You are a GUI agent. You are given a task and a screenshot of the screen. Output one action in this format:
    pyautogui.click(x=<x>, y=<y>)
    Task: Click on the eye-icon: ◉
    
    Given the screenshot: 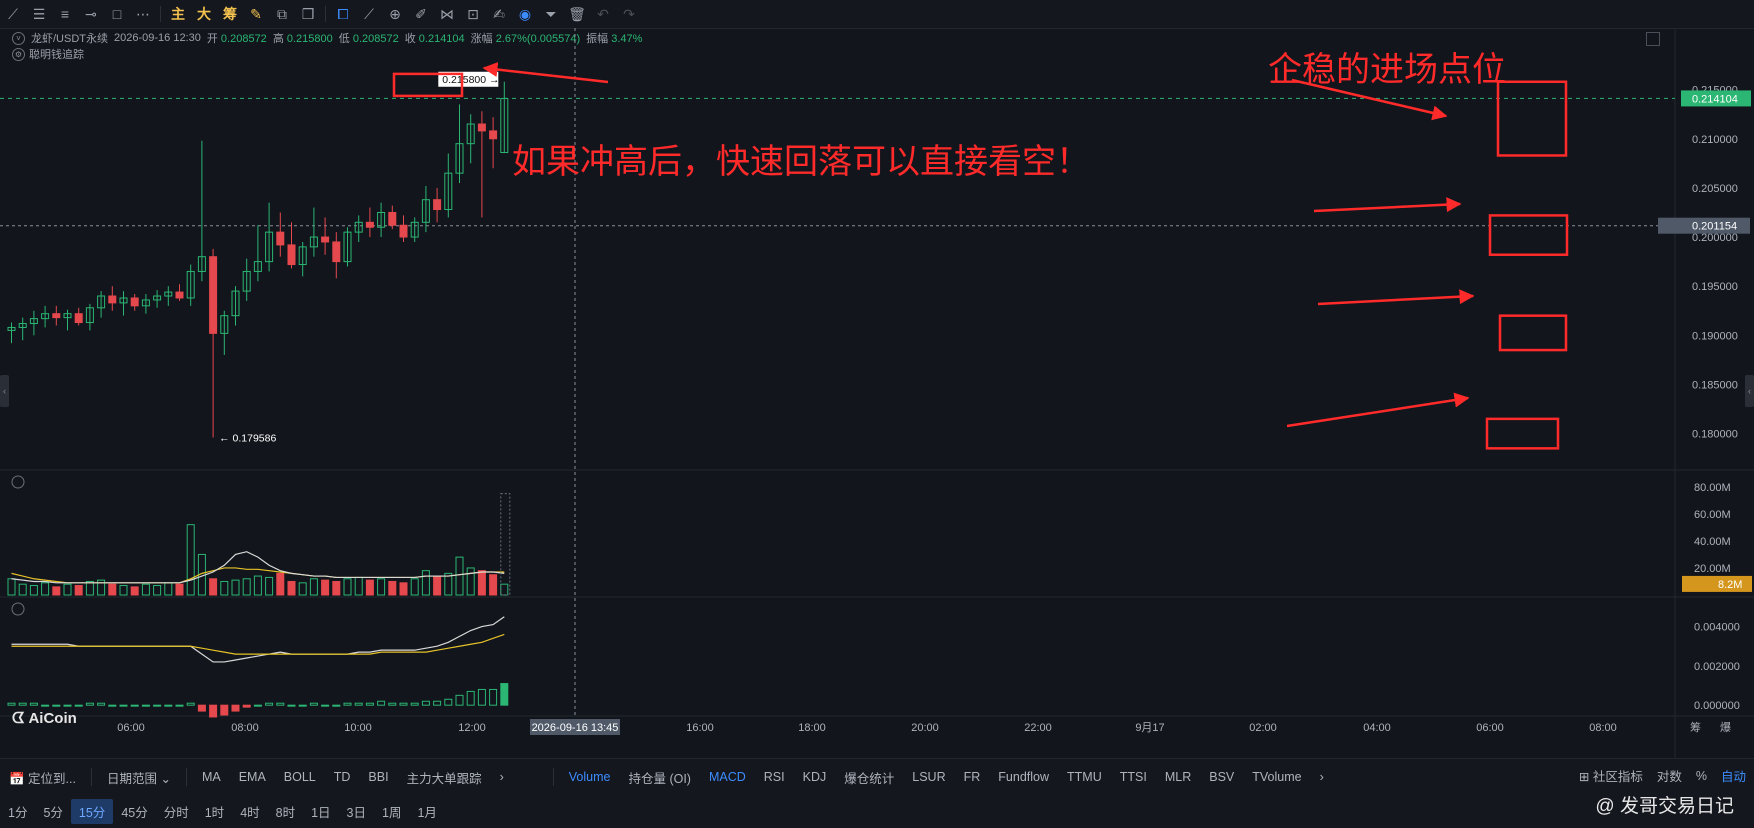 What is the action you would take?
    pyautogui.click(x=525, y=14)
    